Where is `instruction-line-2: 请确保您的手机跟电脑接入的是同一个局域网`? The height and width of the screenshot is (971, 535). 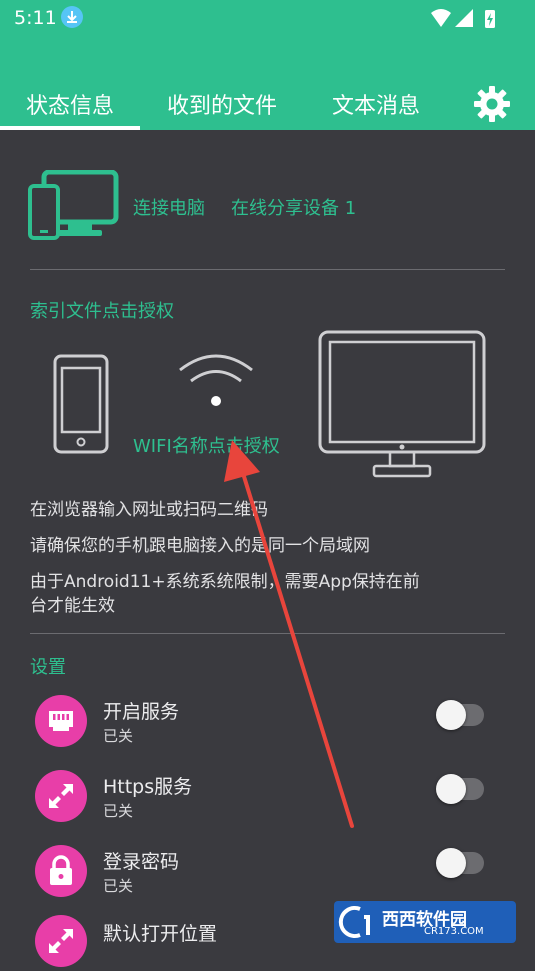 instruction-line-2: 请确保您的手机跟电脑接入的是同一个局域网 is located at coordinates (200, 546).